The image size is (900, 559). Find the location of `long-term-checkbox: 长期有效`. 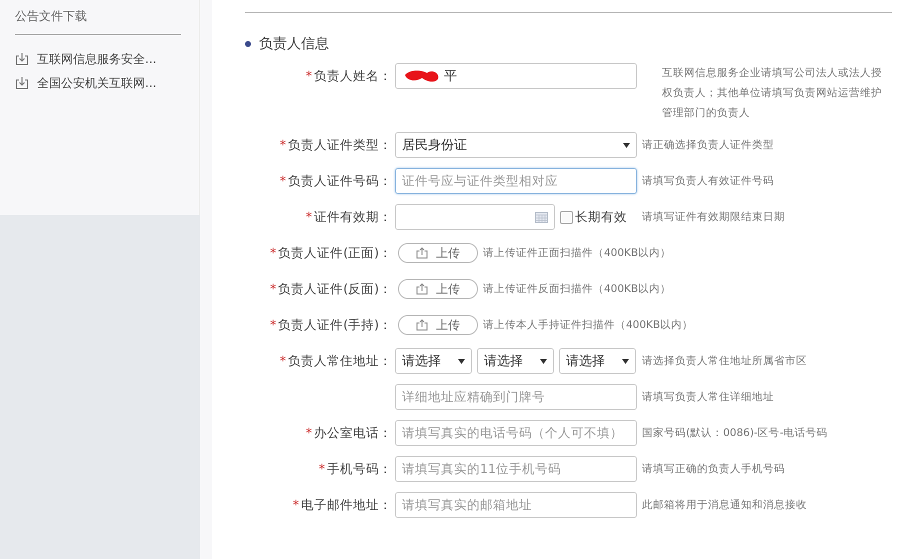

long-term-checkbox: 长期有效 is located at coordinates (593, 217).